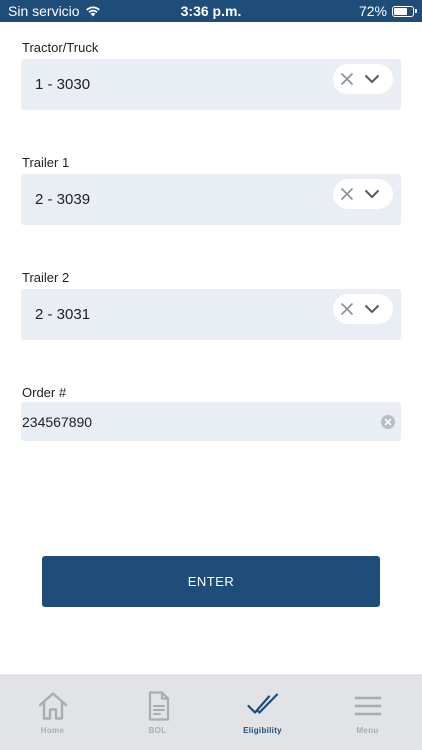  Describe the element at coordinates (211, 314) in the screenshot. I see `trailer2-select: 2 - 3031` at that location.